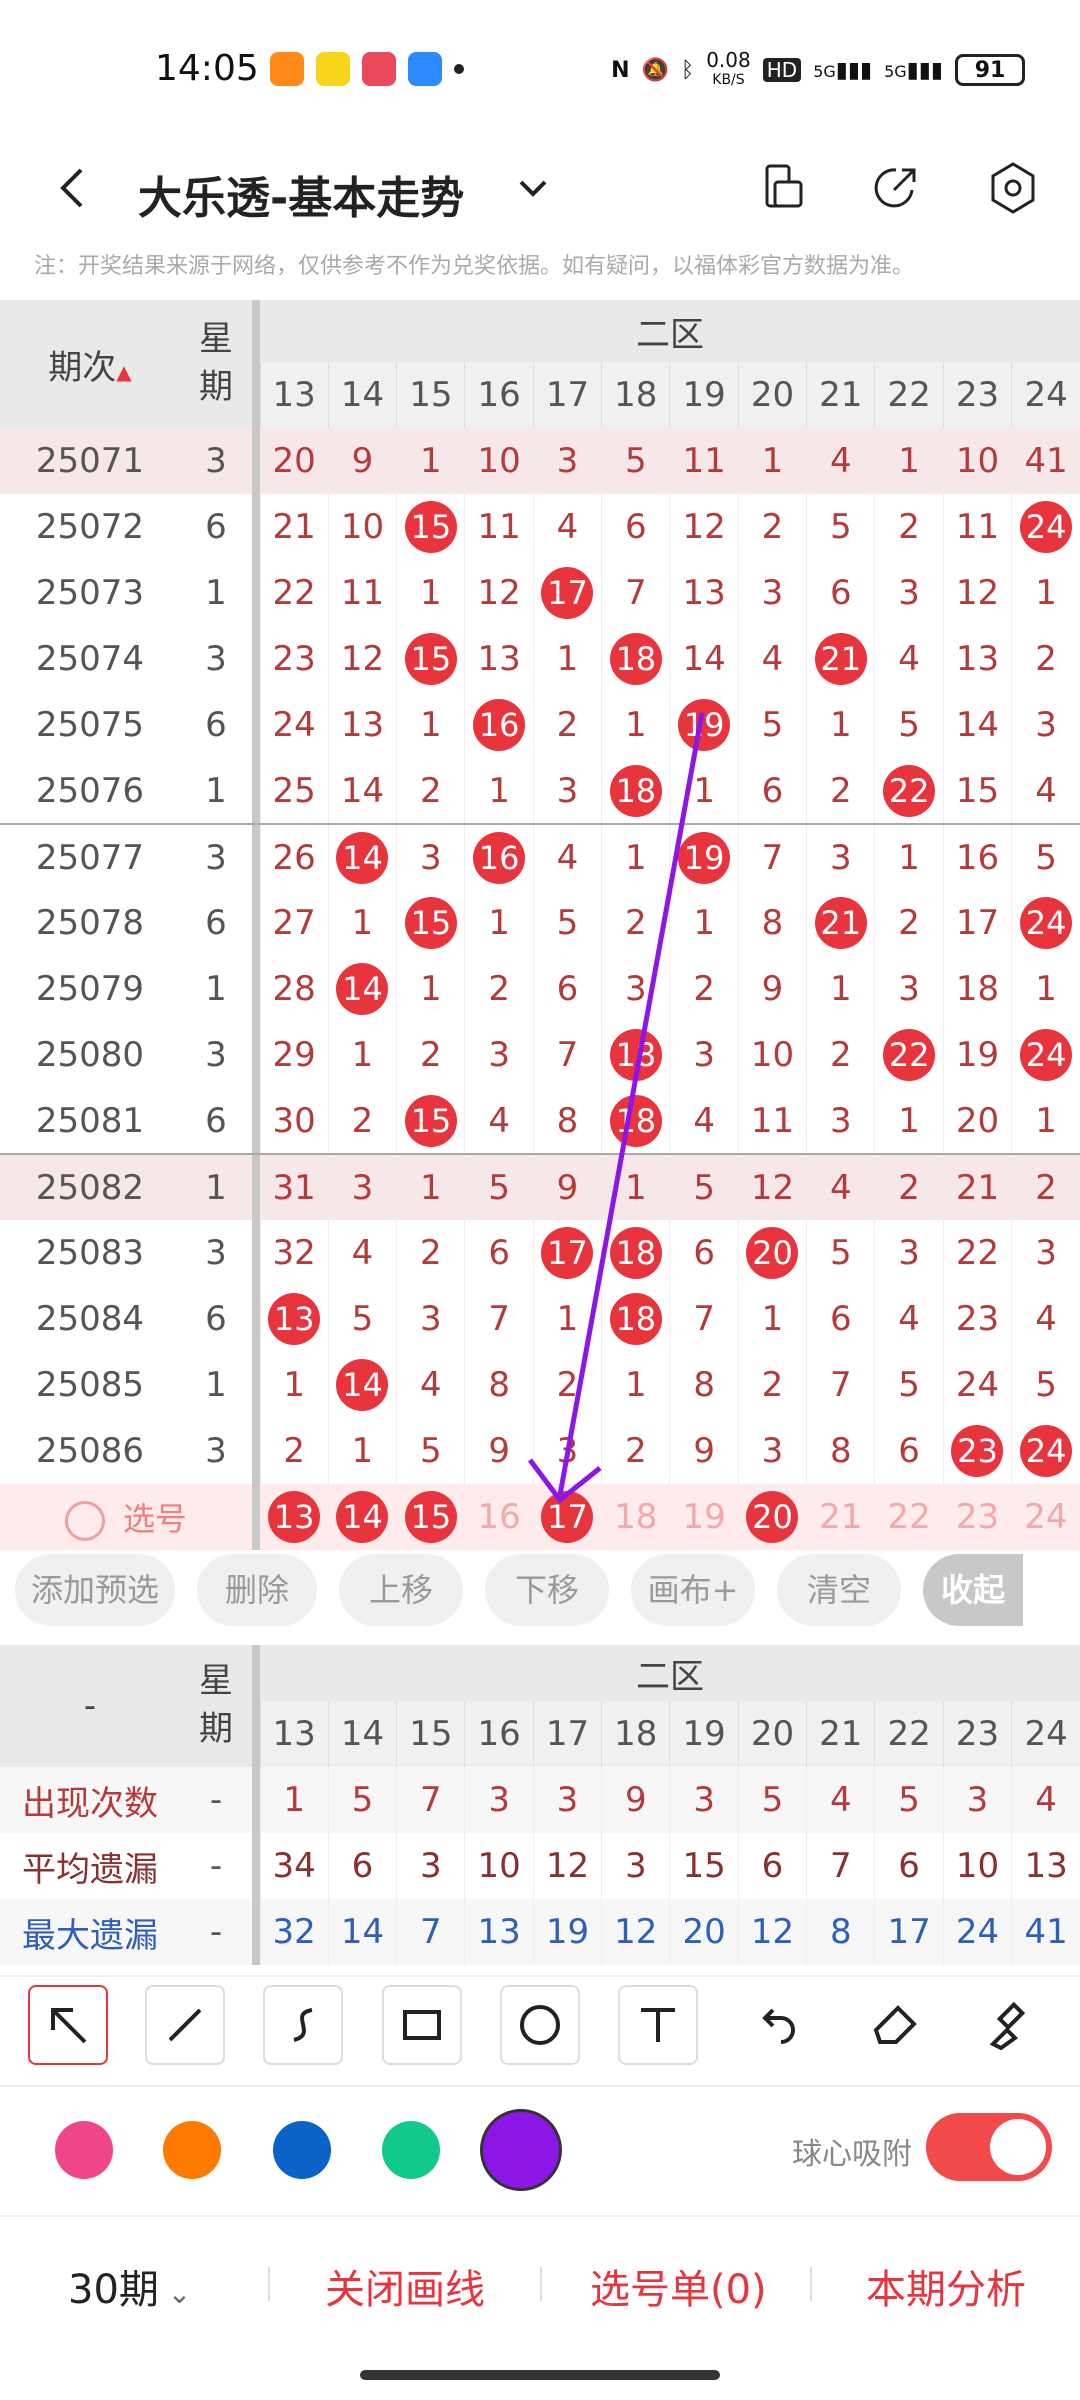  What do you see at coordinates (772, 1055) in the screenshot?
I see `trend-cell: 10` at bounding box center [772, 1055].